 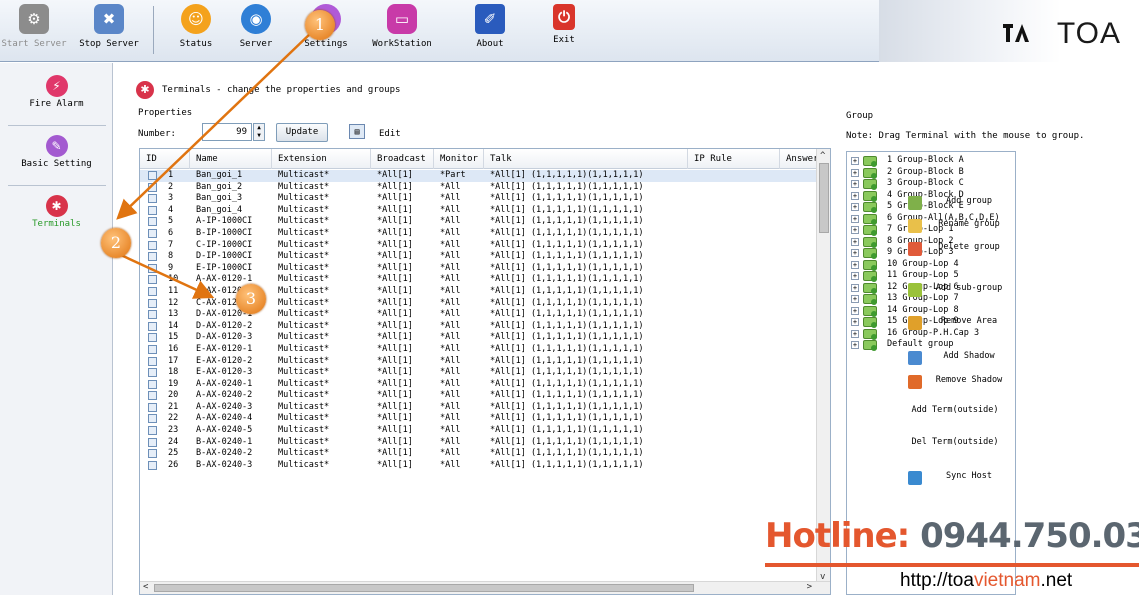 What do you see at coordinates (1007, 580) in the screenshot?
I see `website-mid: vietnam` at bounding box center [1007, 580].